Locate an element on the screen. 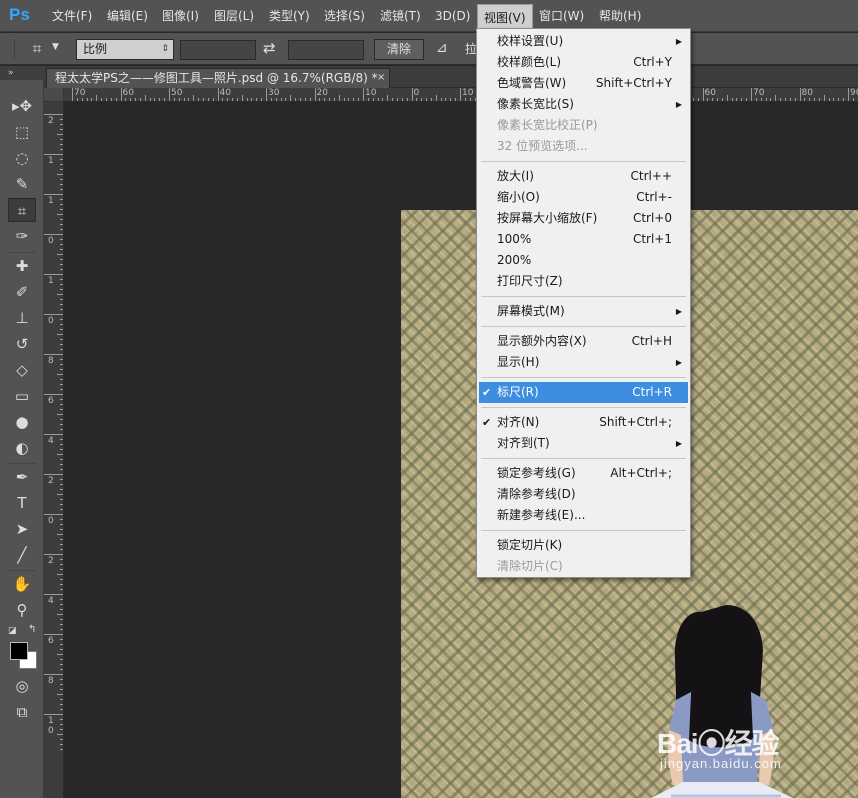 The image size is (858, 798). ratio-select: 比例 ⇕ is located at coordinates (125, 49).